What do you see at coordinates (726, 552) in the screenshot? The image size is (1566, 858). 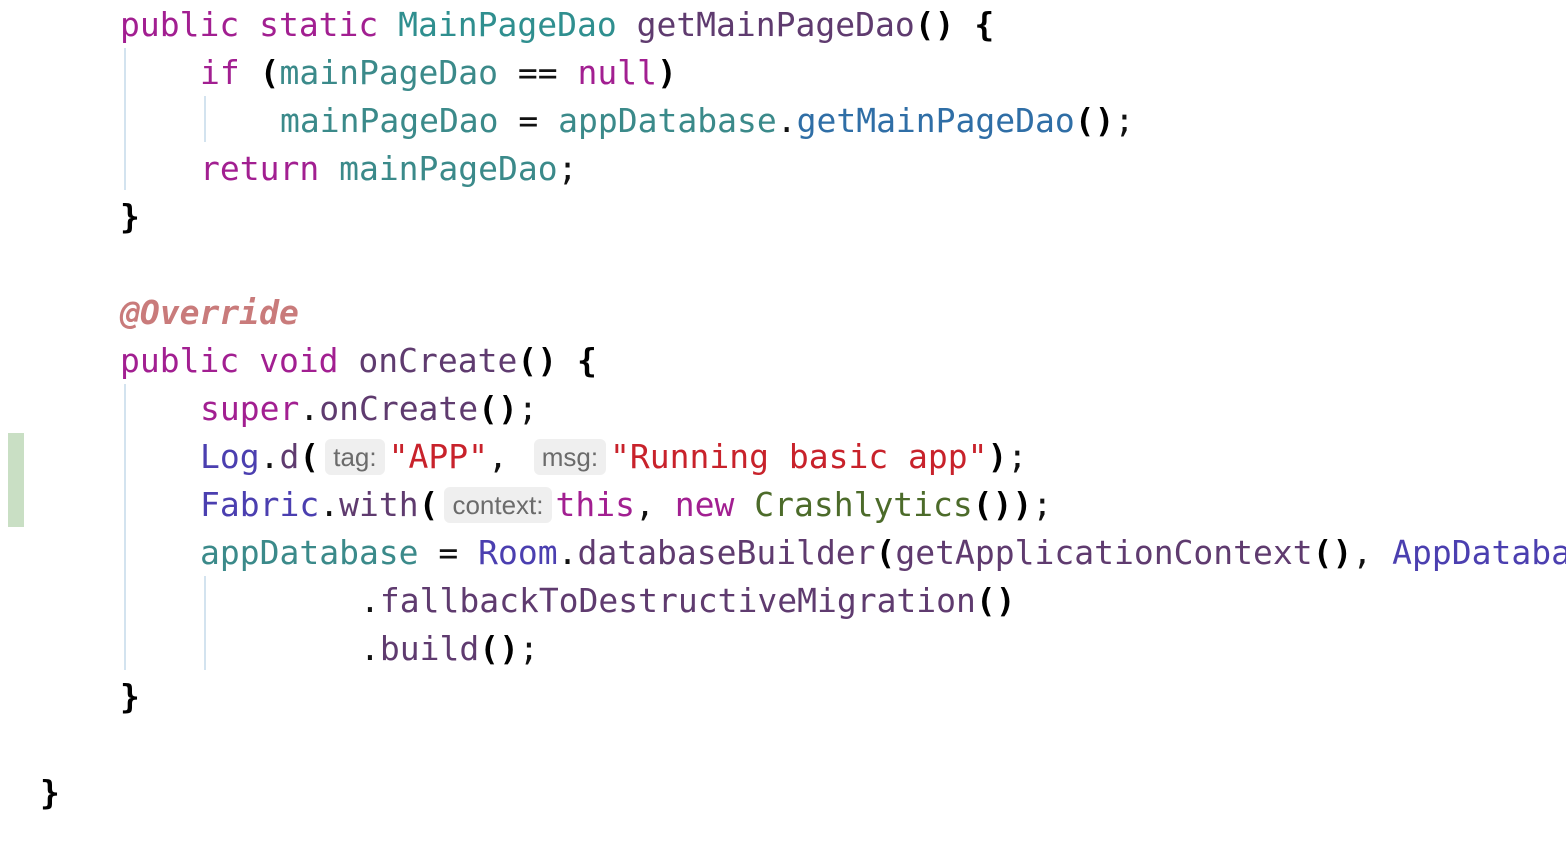 I see `method-name-token: databaseBuilder` at bounding box center [726, 552].